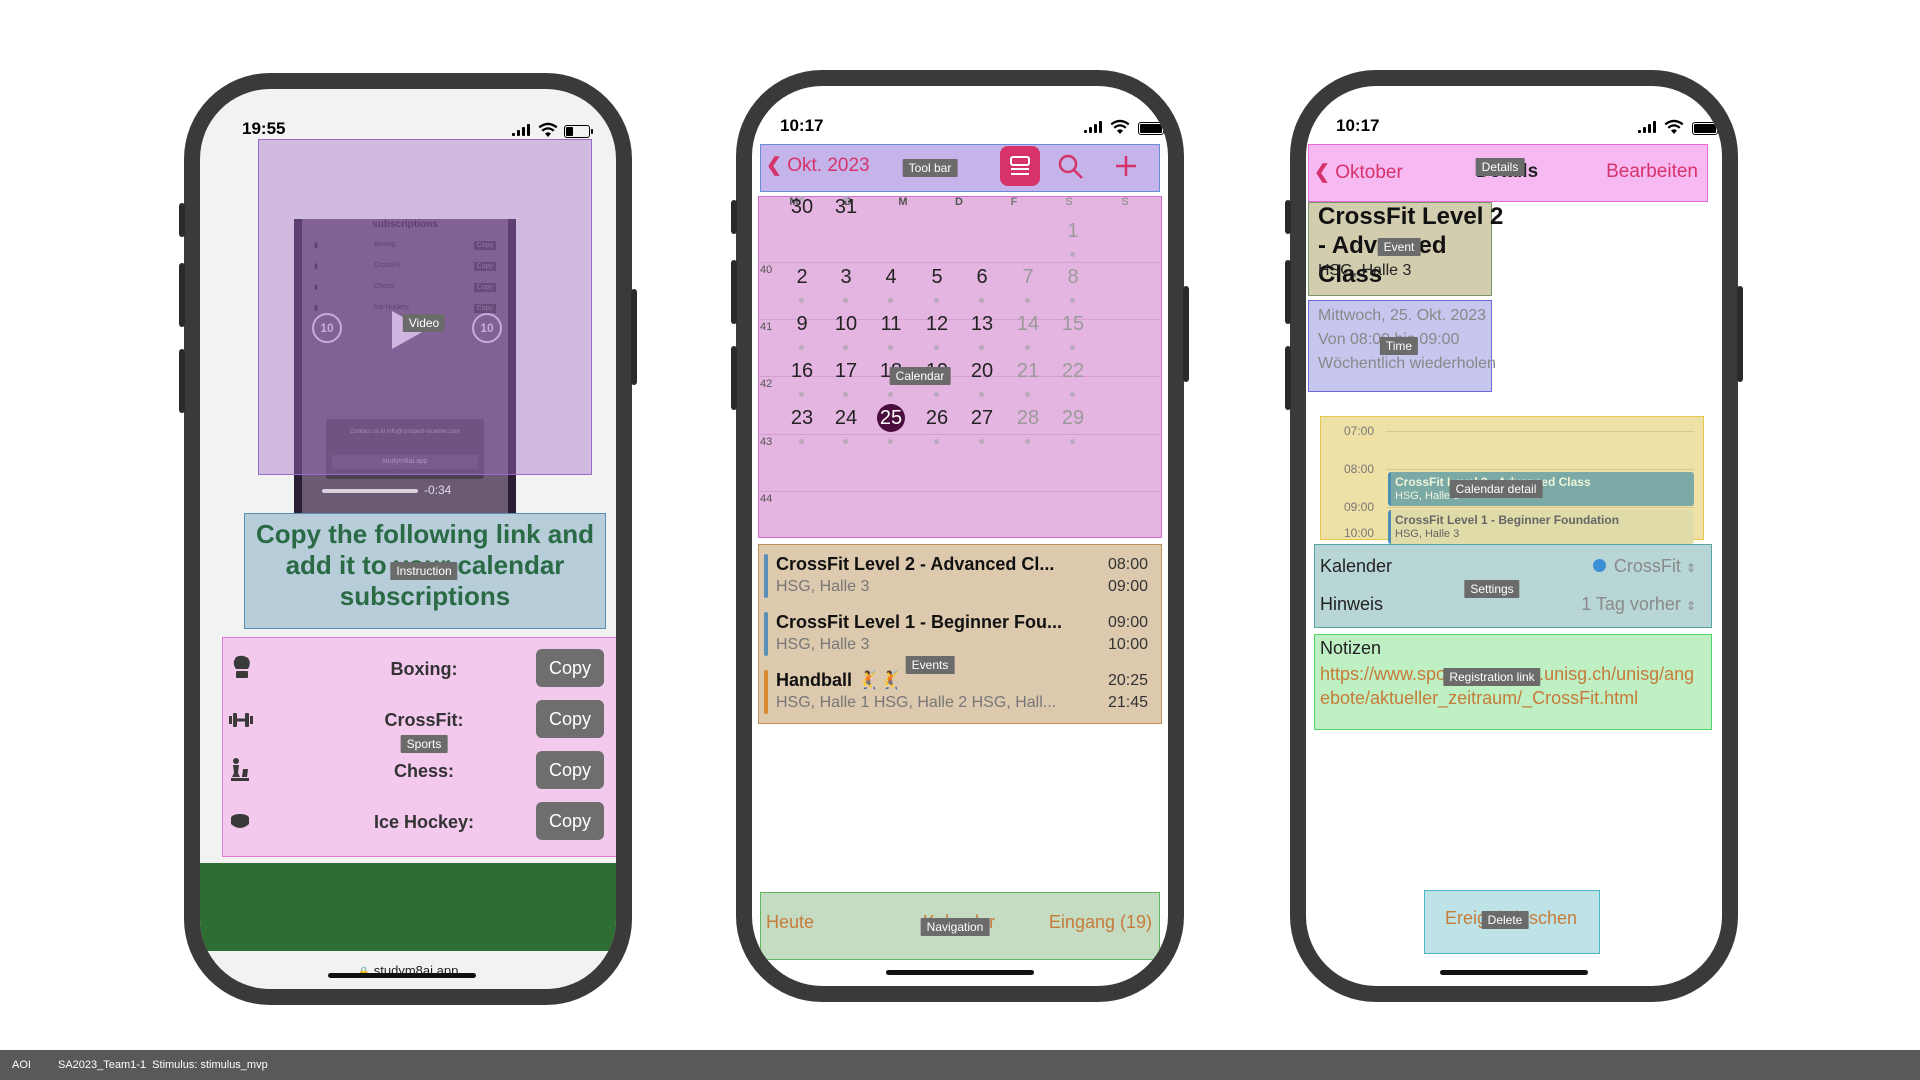  Describe the element at coordinates (846, 418) in the screenshot. I see `day-cell: 24` at that location.